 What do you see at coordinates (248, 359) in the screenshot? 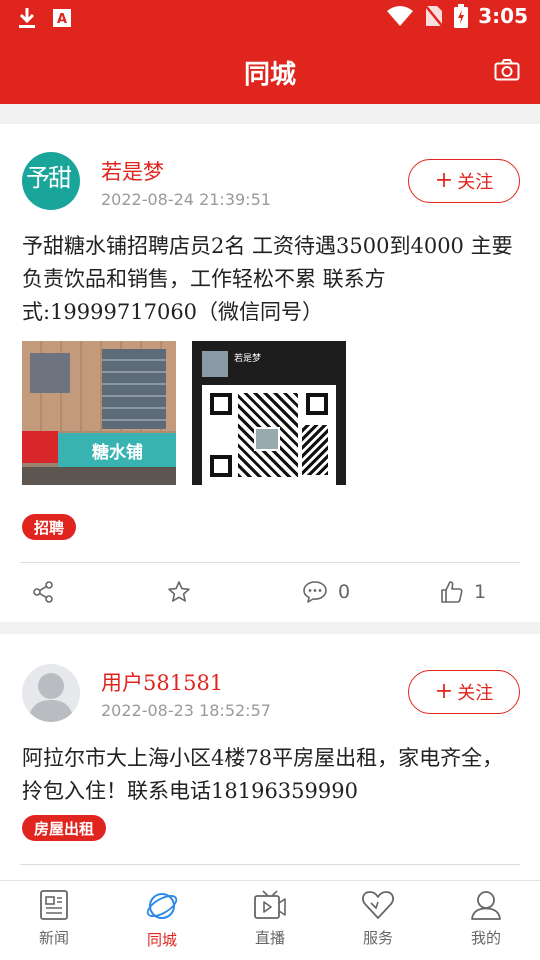
I see `qr-profile-name: 若是梦` at bounding box center [248, 359].